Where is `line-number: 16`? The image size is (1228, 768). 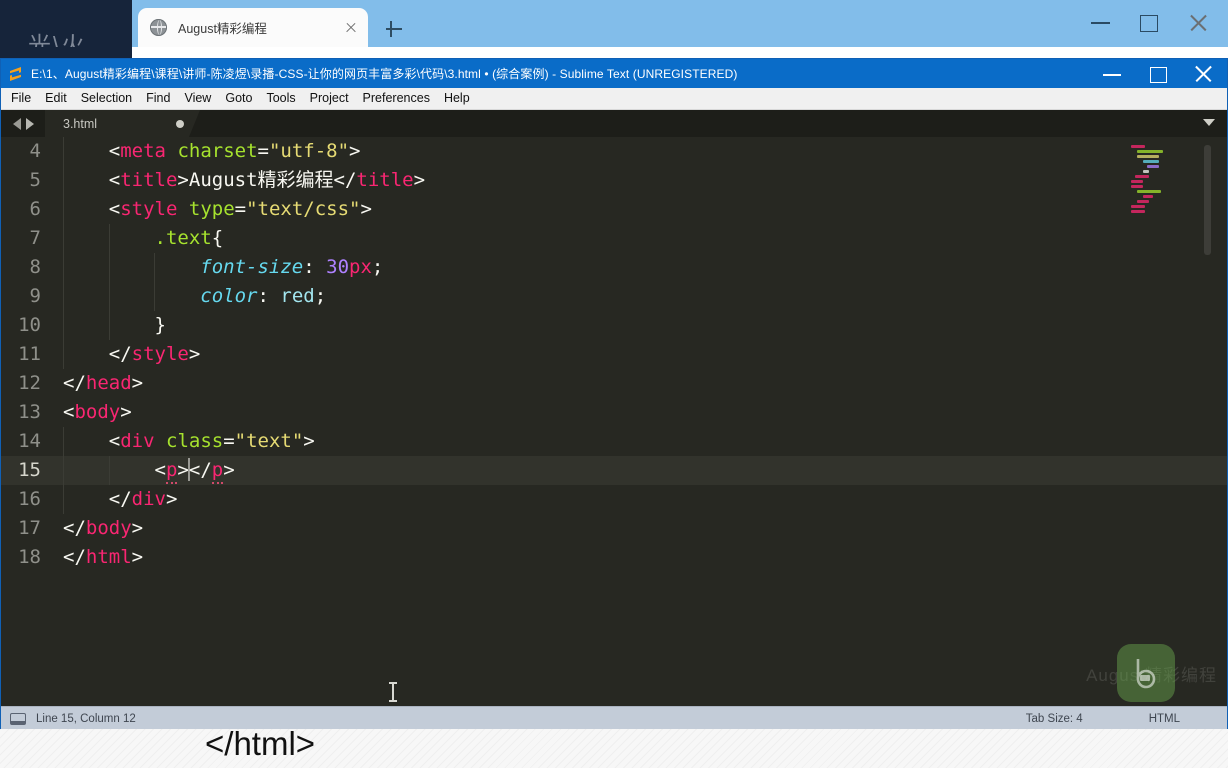 line-number: 16 is located at coordinates (29, 499).